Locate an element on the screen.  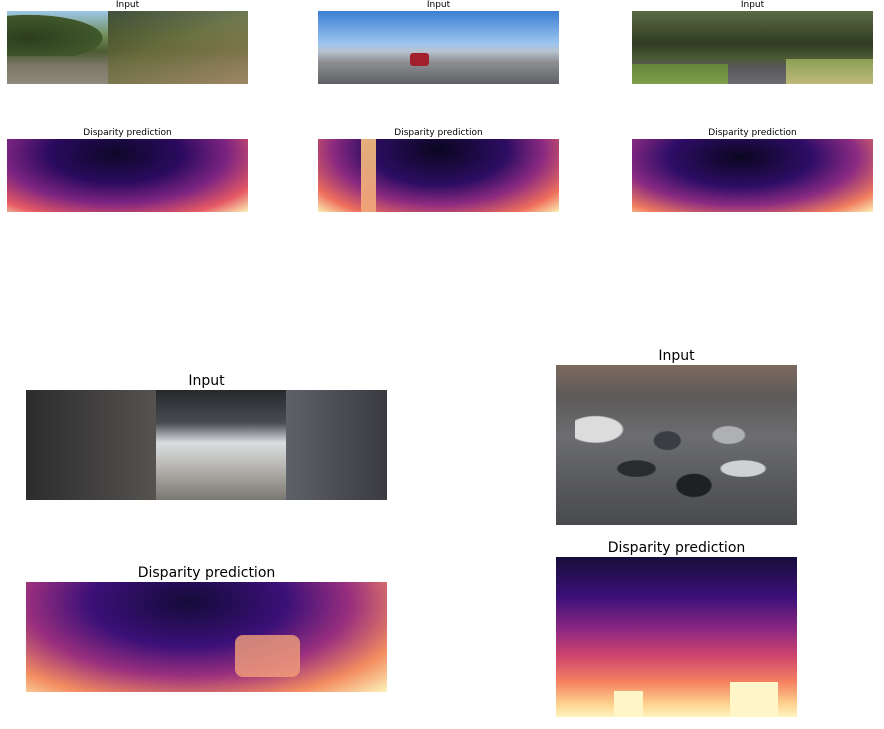
input-title-2: Input is located at coordinates (438, 5).